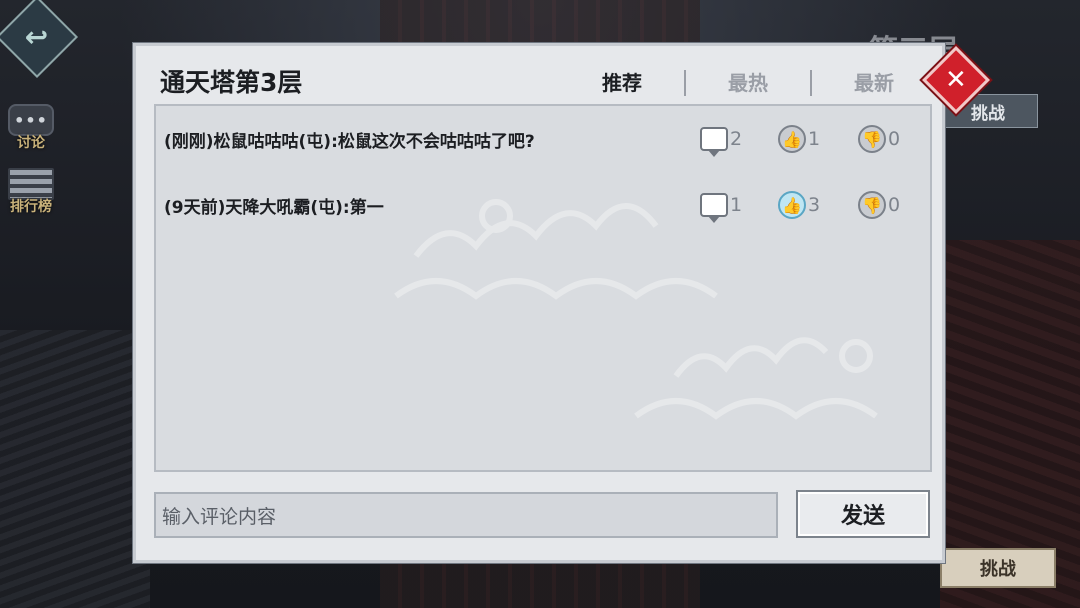 This screenshot has height=608, width=1080. I want to click on sort-tabs: 推荐 最热 最新, so click(748, 83).